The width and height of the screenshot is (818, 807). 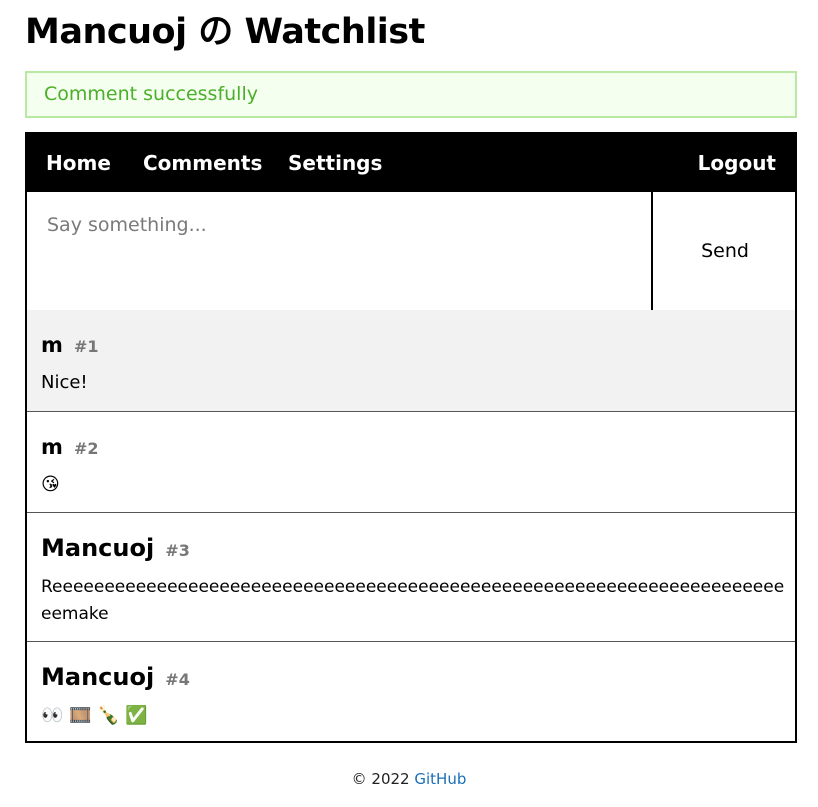 What do you see at coordinates (225, 32) in the screenshot?
I see `page-title: Mancuoj の Watchlist` at bounding box center [225, 32].